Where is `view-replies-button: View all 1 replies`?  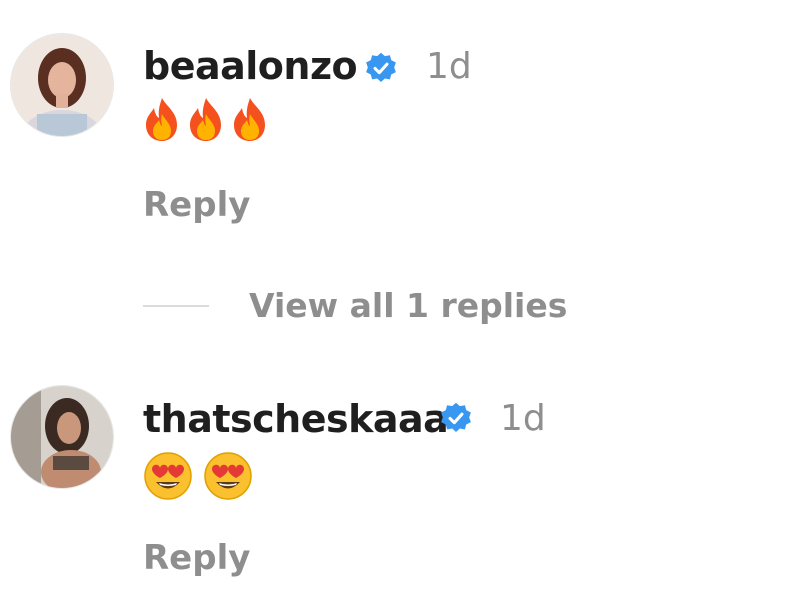
view-replies-button: View all 1 replies is located at coordinates (355, 305).